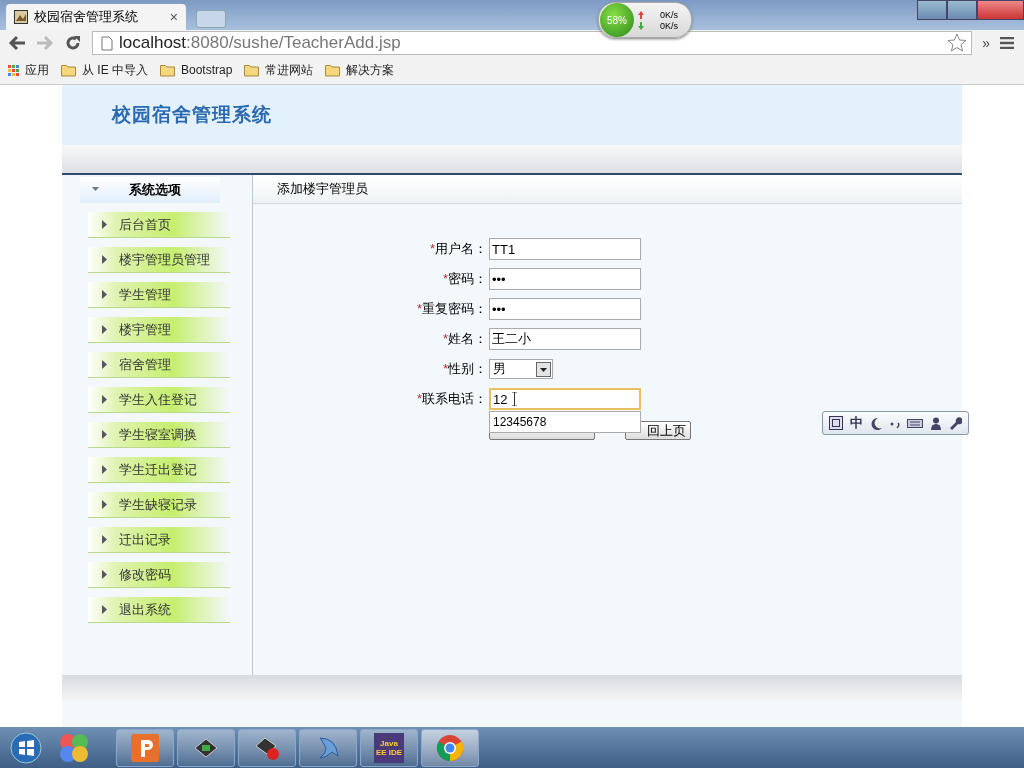 This screenshot has height=768, width=1024. Describe the element at coordinates (159, 295) in the screenshot. I see `sidebar-item: 学生管理` at that location.